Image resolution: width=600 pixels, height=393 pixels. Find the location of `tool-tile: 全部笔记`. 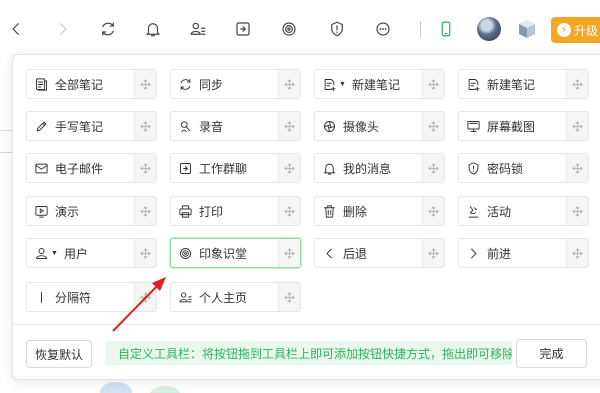

tool-tile: 全部笔记 is located at coordinates (91, 84).